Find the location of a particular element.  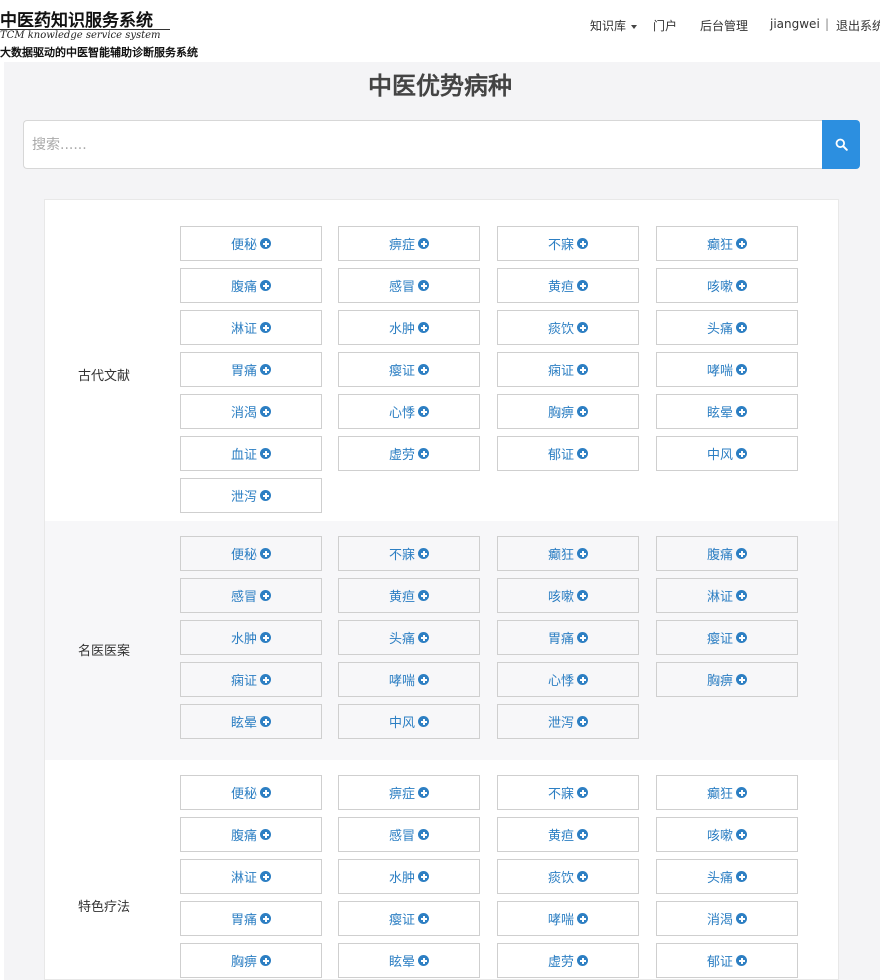

disease-tag-label: 水肿 is located at coordinates (243, 639).